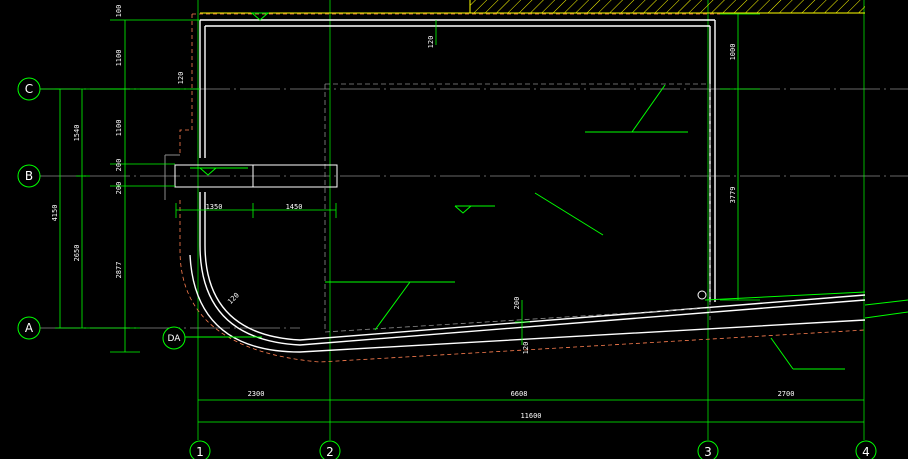 This screenshot has width=908, height=459. What do you see at coordinates (733, 52) in the screenshot?
I see `dim-right-1000: 1000` at bounding box center [733, 52].